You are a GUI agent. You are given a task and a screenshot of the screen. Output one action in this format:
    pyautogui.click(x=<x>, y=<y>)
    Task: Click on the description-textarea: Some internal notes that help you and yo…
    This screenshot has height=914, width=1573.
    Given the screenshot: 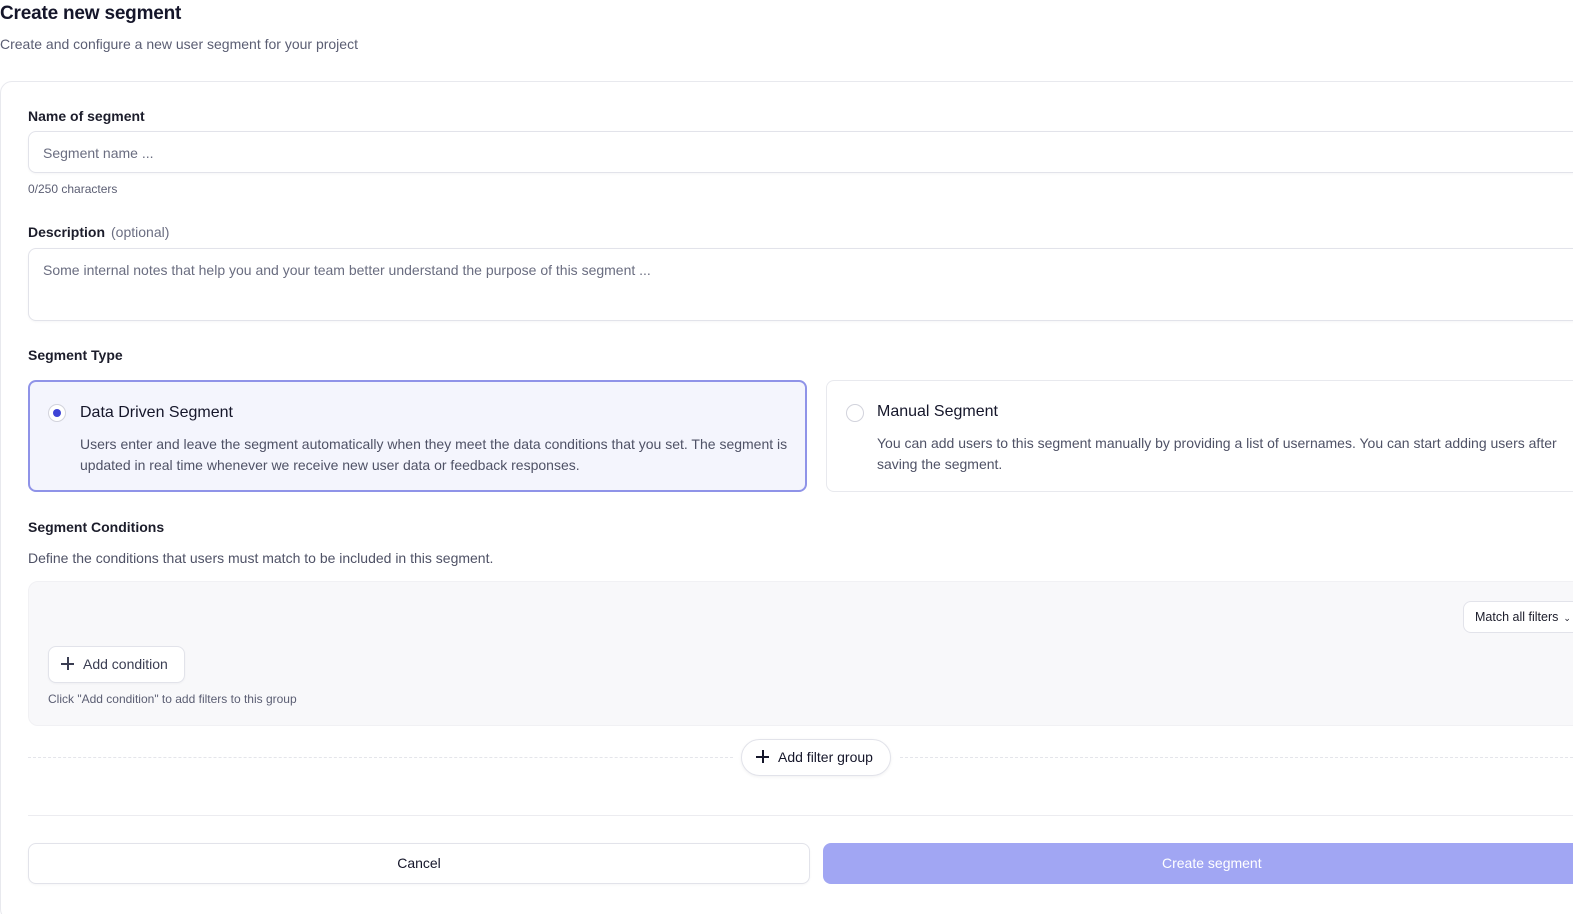 What is the action you would take?
    pyautogui.click(x=800, y=284)
    